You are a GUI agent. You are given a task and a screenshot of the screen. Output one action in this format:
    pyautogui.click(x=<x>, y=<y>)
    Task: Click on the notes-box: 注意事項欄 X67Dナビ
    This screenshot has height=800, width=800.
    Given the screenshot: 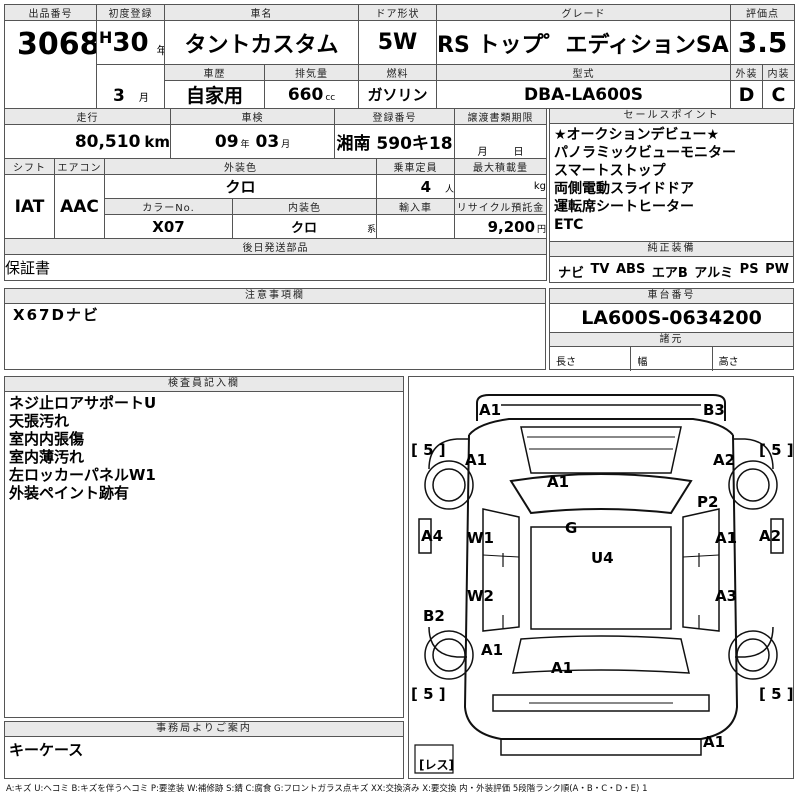 What is the action you would take?
    pyautogui.click(x=275, y=329)
    